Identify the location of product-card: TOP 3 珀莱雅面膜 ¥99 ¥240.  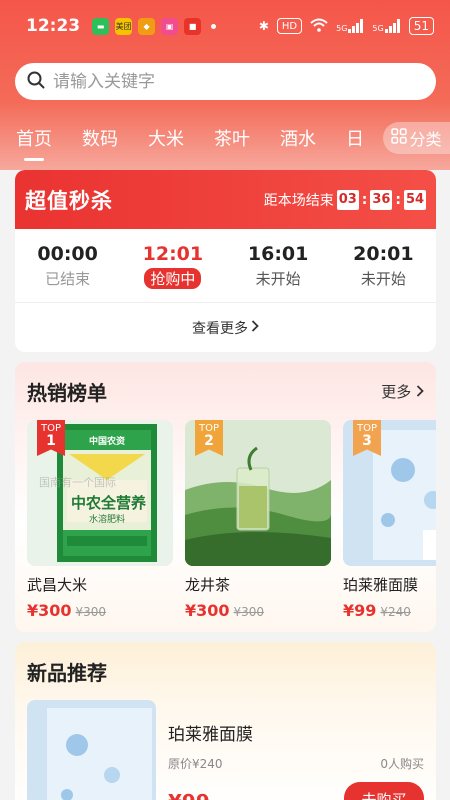
(389, 520).